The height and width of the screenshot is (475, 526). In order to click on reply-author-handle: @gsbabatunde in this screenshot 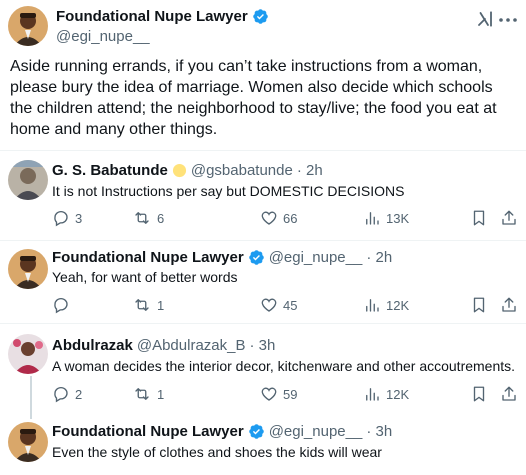, I will do `click(242, 170)`.